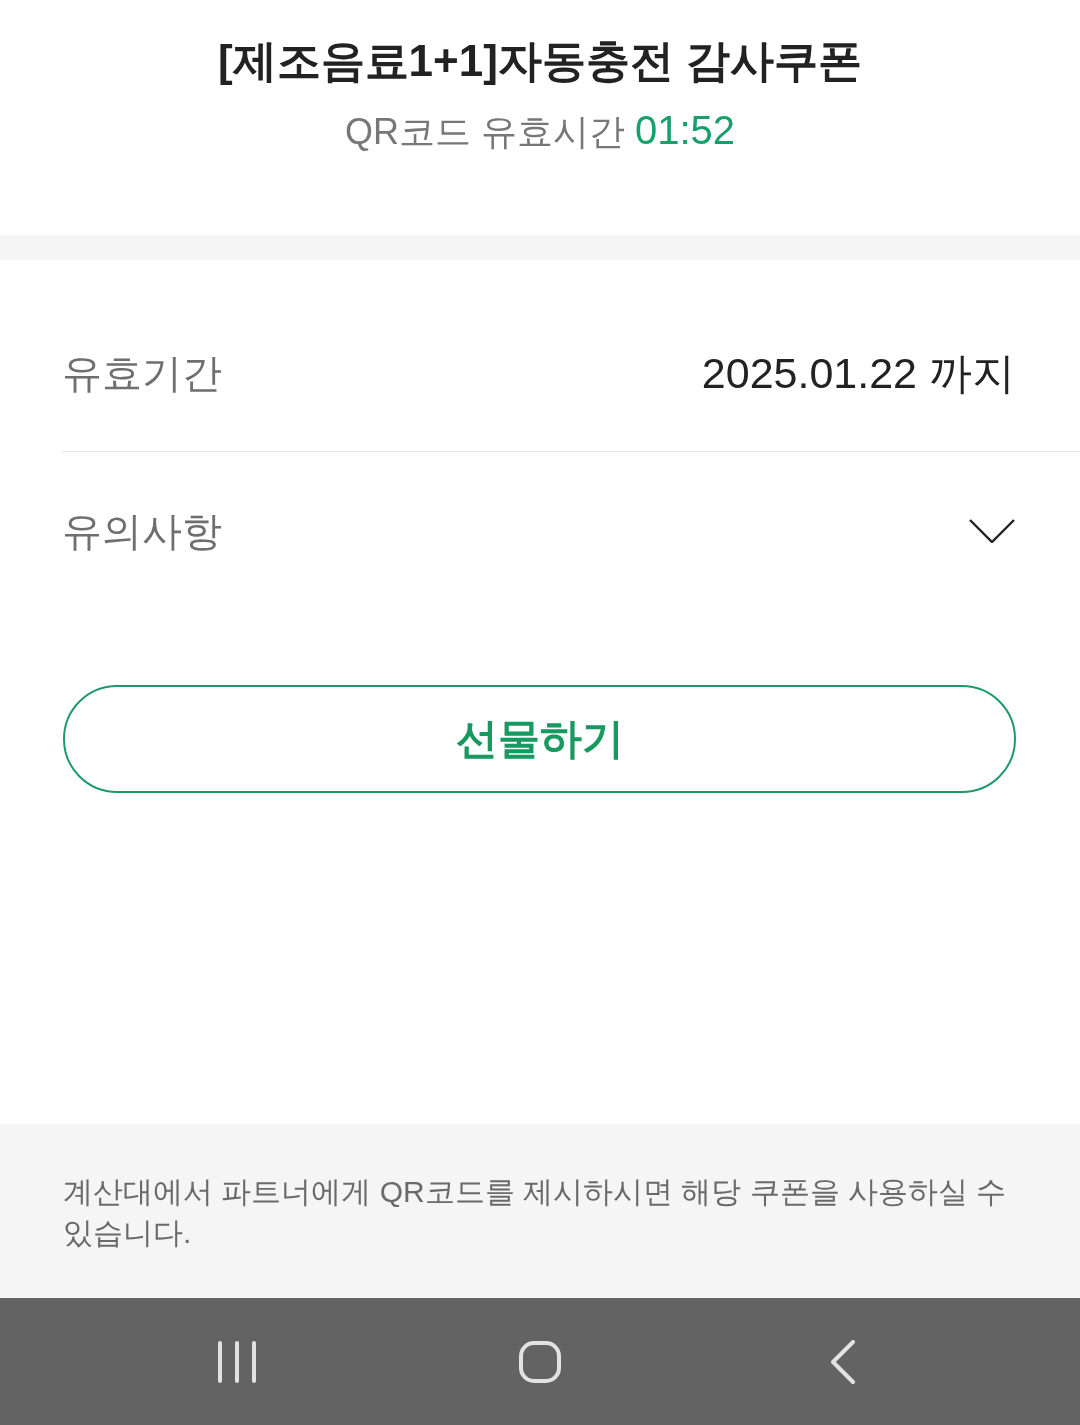 The width and height of the screenshot is (1080, 1425). Describe the element at coordinates (142, 373) in the screenshot. I see `expiry-label: 유효기간` at that location.